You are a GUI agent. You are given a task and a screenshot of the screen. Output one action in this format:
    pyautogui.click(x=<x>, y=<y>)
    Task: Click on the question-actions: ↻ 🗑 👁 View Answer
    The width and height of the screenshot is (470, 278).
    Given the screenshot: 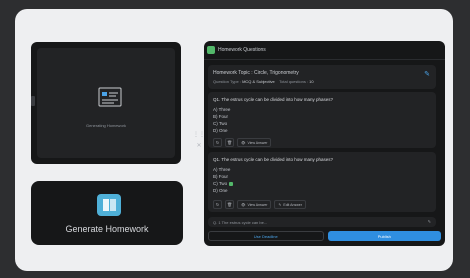 What is the action you would take?
    pyautogui.click(x=242, y=142)
    